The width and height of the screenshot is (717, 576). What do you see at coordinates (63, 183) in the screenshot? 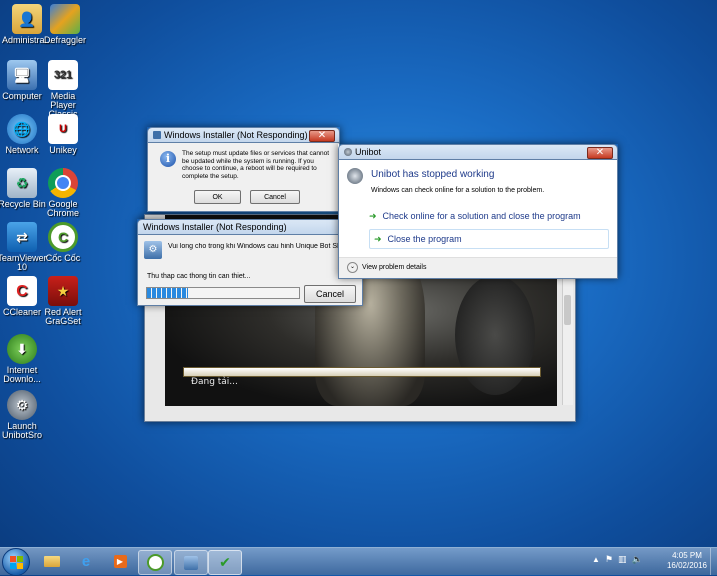
I see `chrome-icon` at bounding box center [63, 183].